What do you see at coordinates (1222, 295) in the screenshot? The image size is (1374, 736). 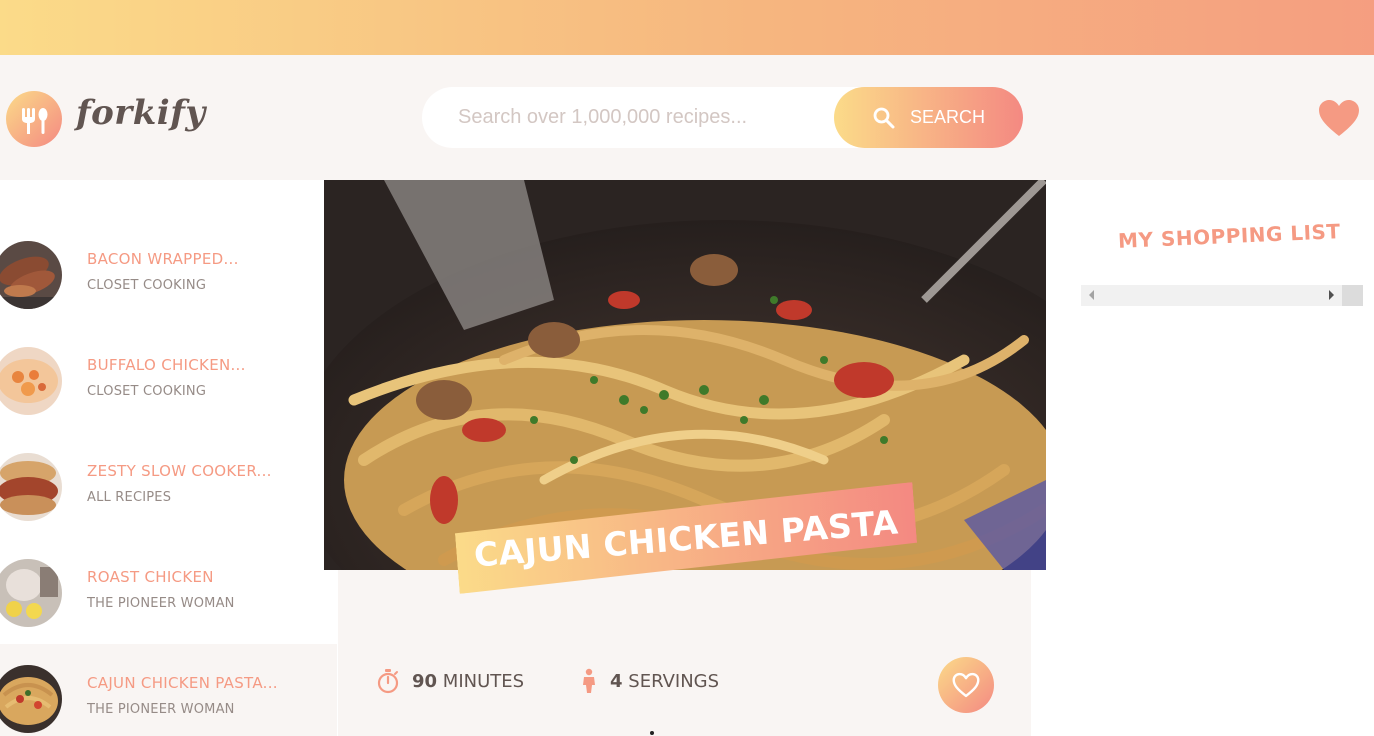 I see `horizontal-scrollbar` at bounding box center [1222, 295].